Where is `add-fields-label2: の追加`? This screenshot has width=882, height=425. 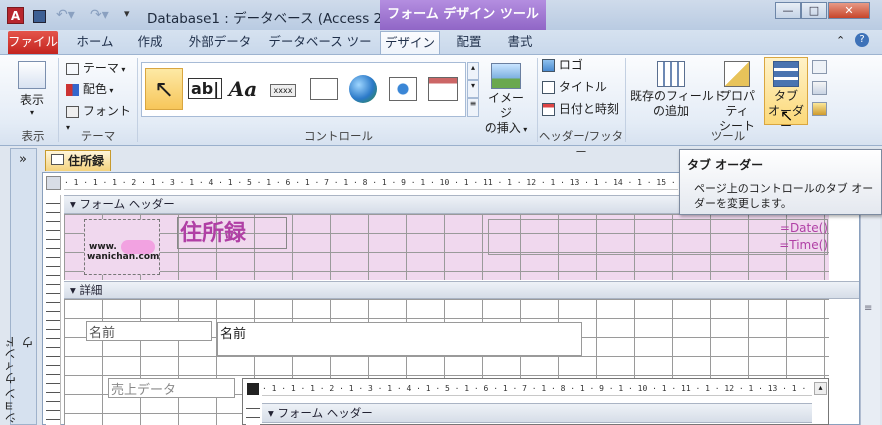
add-fields-label2: の追加 is located at coordinates (670, 111).